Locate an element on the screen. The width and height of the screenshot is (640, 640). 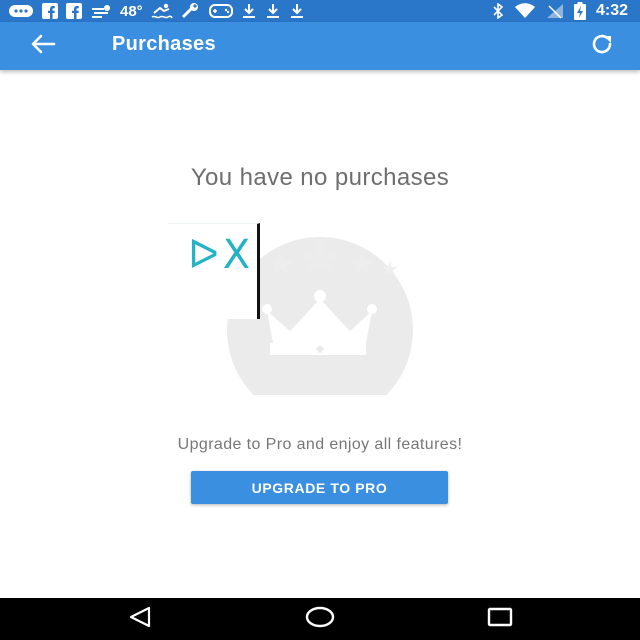
refresh-icon is located at coordinates (603, 46).